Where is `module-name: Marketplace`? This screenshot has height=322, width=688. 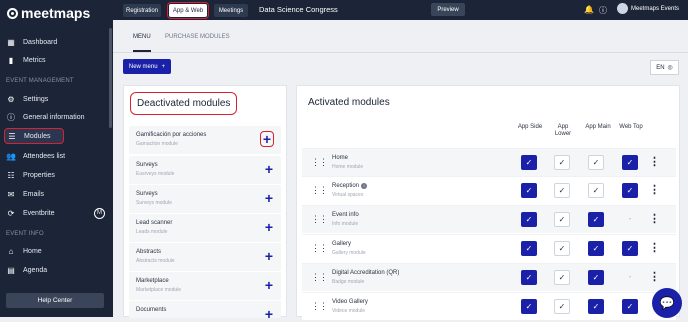
module-name: Marketplace is located at coordinates (152, 281).